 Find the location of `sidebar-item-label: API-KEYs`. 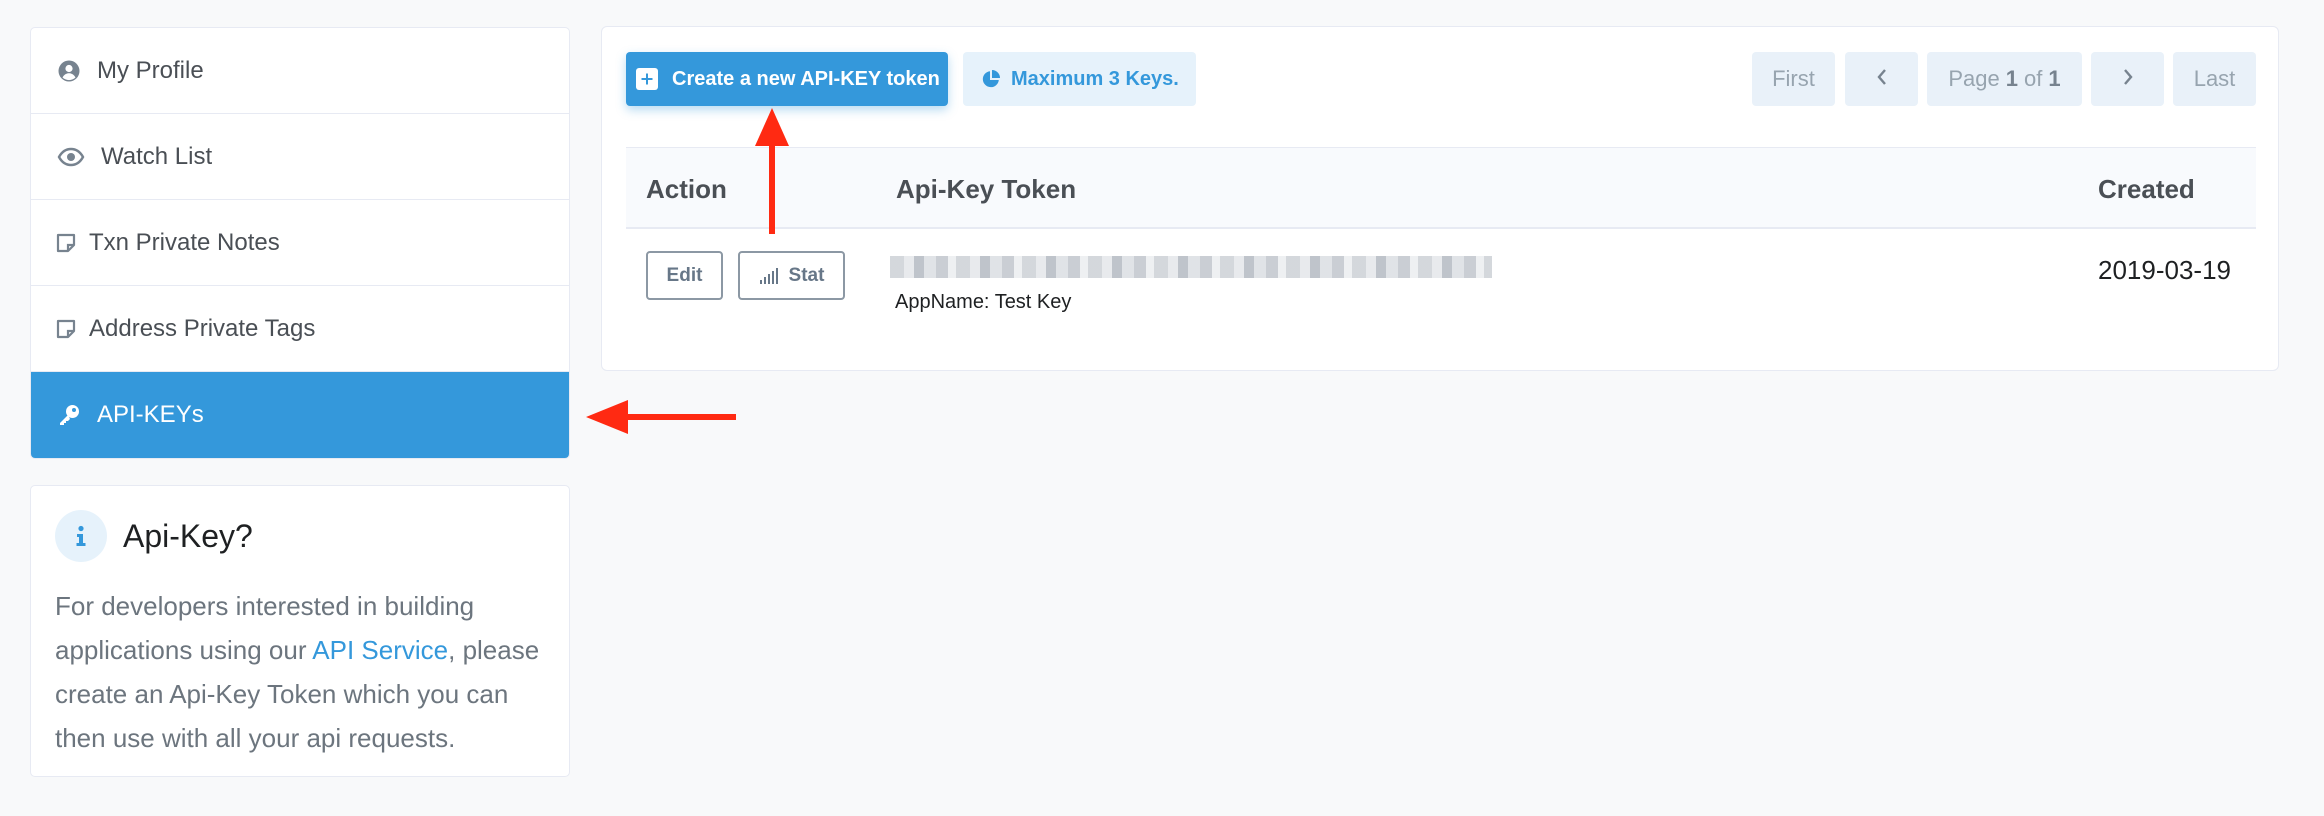

sidebar-item-label: API-KEYs is located at coordinates (150, 414).